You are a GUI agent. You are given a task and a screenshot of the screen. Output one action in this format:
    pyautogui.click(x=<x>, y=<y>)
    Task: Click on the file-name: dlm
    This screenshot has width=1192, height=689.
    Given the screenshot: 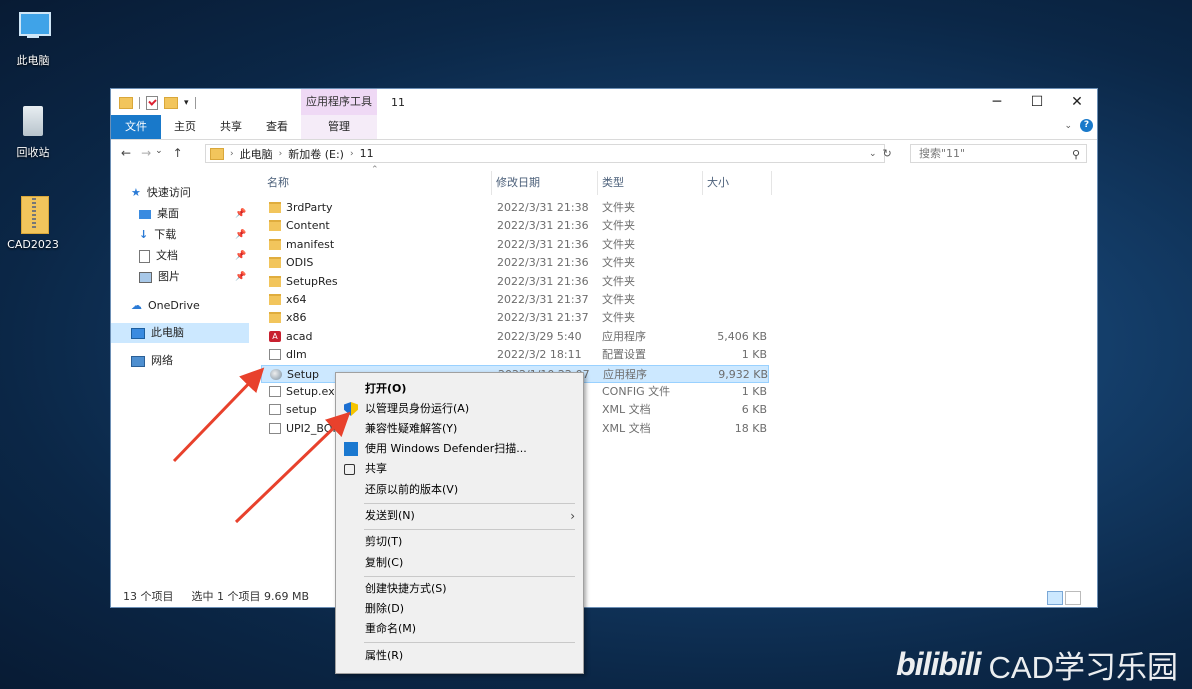 What is the action you would take?
    pyautogui.click(x=296, y=355)
    